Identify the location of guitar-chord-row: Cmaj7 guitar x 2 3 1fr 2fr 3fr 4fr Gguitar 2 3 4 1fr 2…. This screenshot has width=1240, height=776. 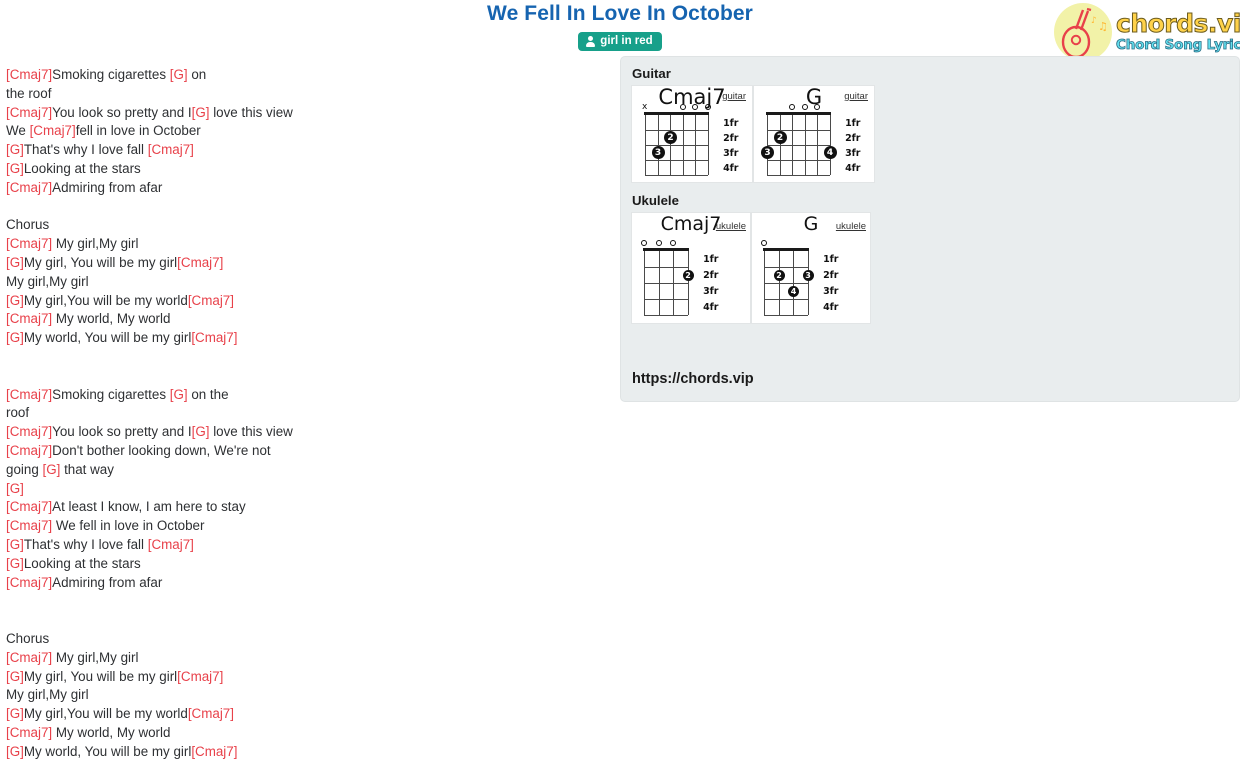
(935, 134).